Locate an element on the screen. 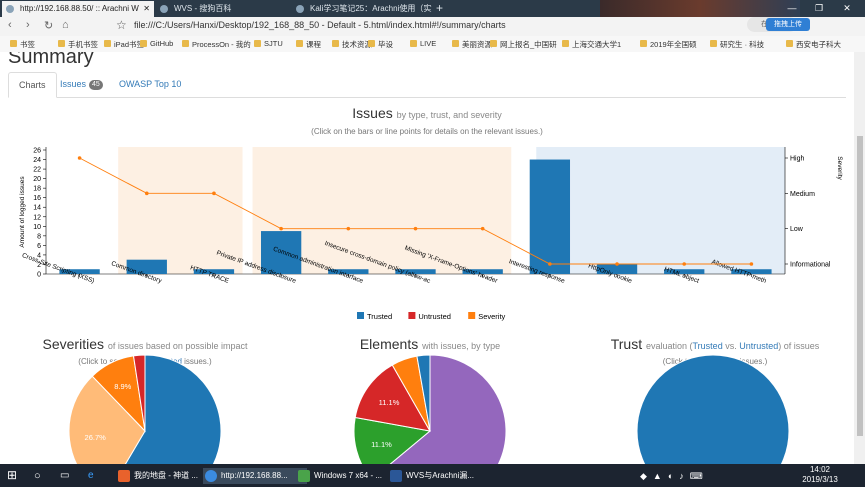 This screenshot has width=865, height=487. bookmark-item: 毕设 is located at coordinates (380, 44).